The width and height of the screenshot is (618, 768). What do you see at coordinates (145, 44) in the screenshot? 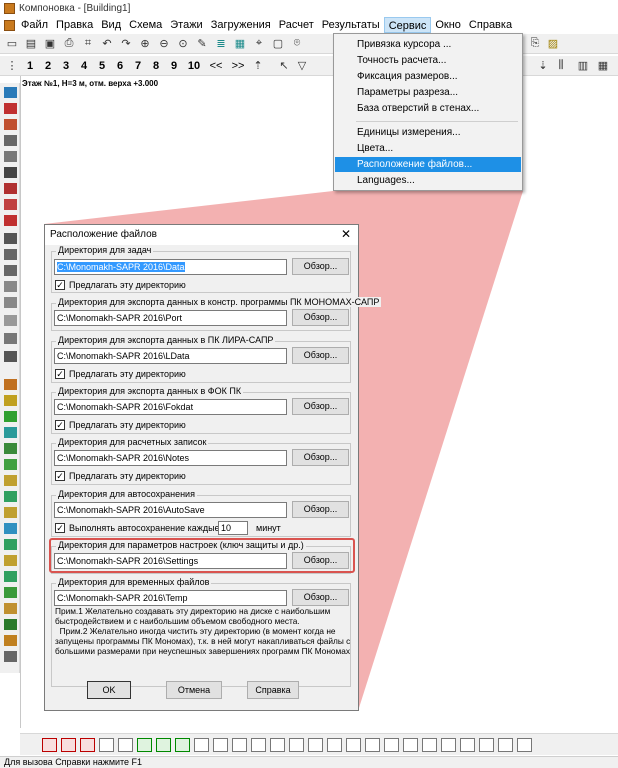
I see `zoom-in-icon: ⊕` at bounding box center [145, 44].